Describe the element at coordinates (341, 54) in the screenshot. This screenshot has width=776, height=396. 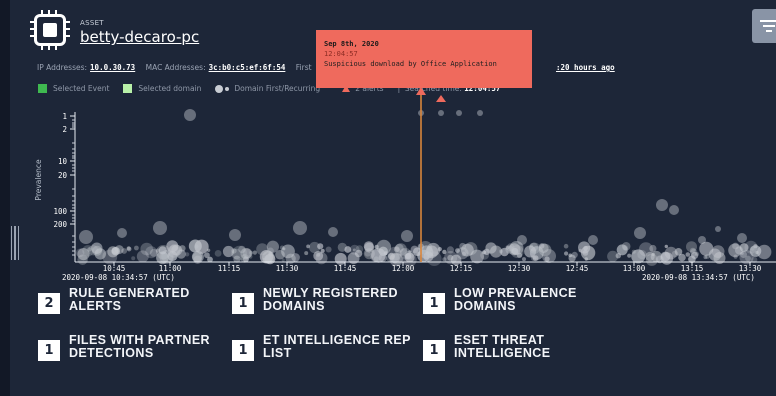
I see `tooltip-time: 12:04:57` at that location.